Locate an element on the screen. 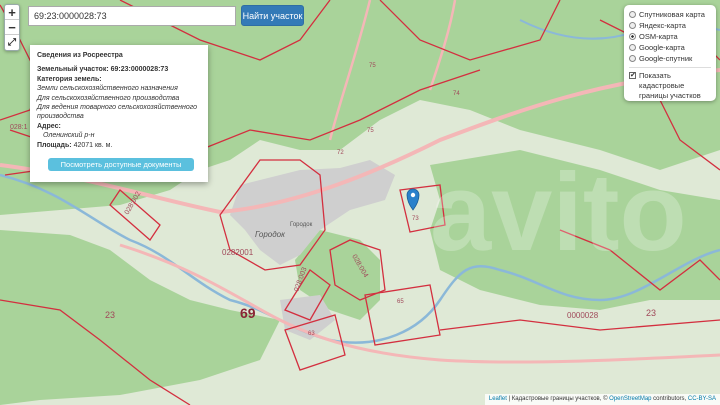 The height and width of the screenshot is (405, 720). leaflet-link: Leaflet is located at coordinates (498, 399).